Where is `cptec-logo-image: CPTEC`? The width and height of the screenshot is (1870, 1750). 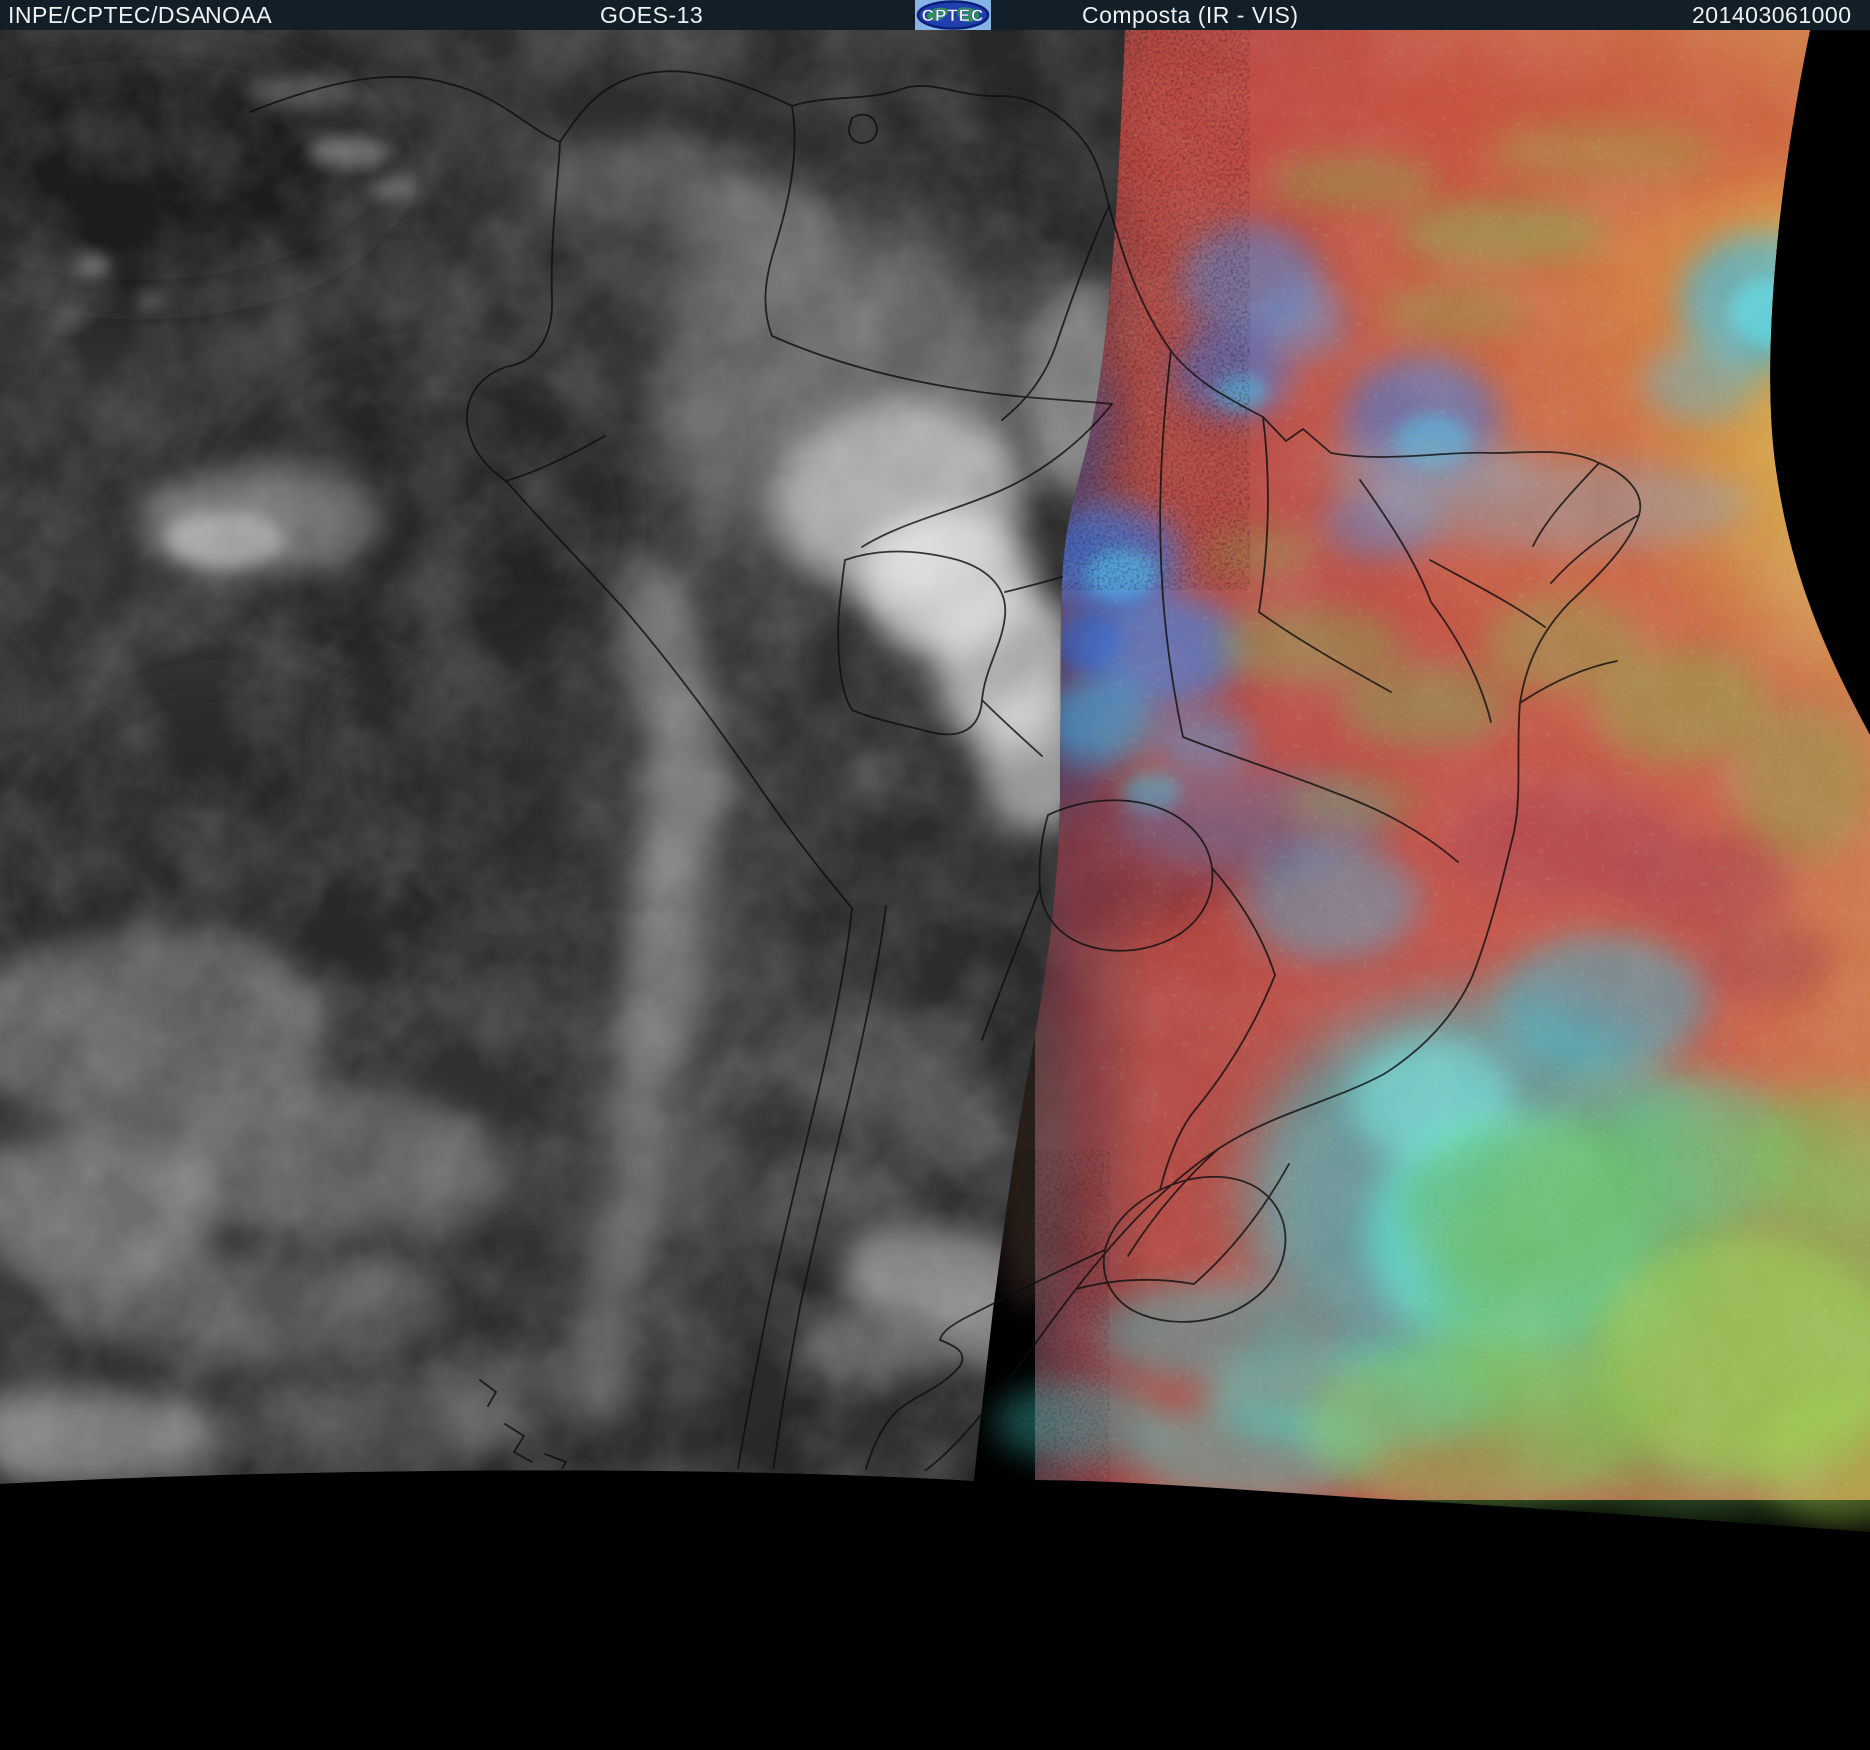 cptec-logo-image: CPTEC is located at coordinates (953, 15).